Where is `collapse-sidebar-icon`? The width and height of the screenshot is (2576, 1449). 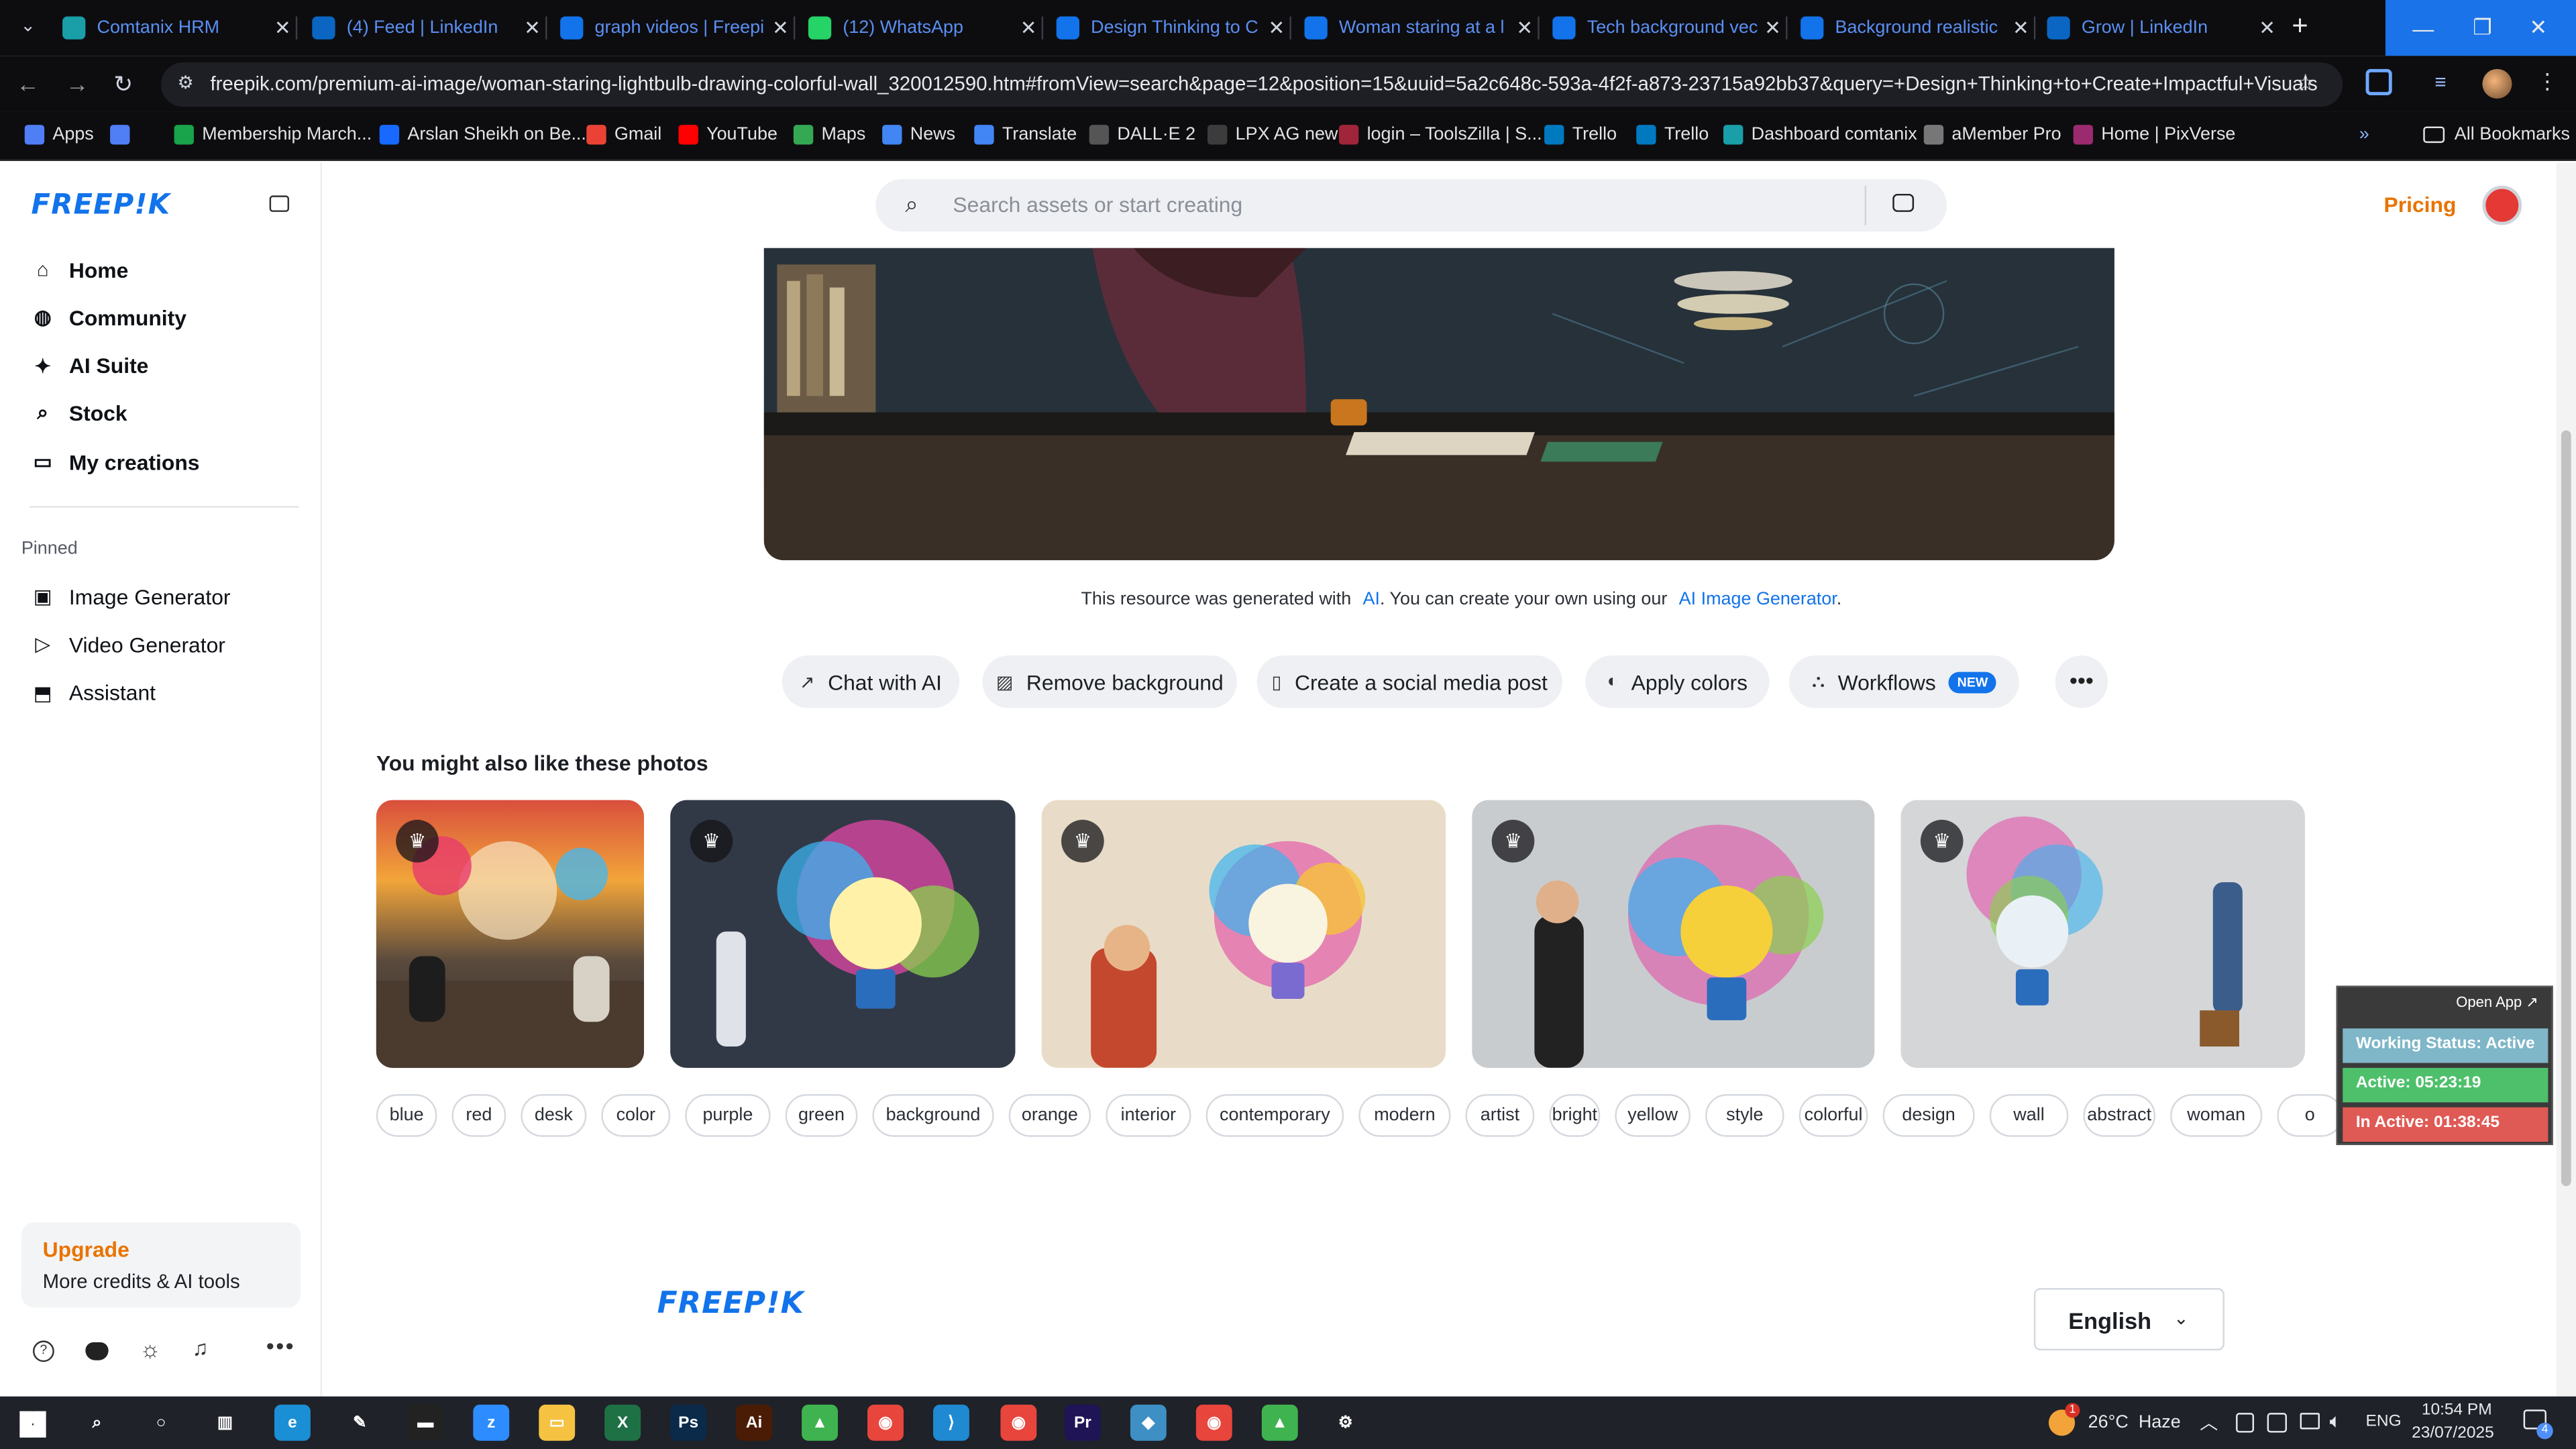 collapse-sidebar-icon is located at coordinates (279, 203).